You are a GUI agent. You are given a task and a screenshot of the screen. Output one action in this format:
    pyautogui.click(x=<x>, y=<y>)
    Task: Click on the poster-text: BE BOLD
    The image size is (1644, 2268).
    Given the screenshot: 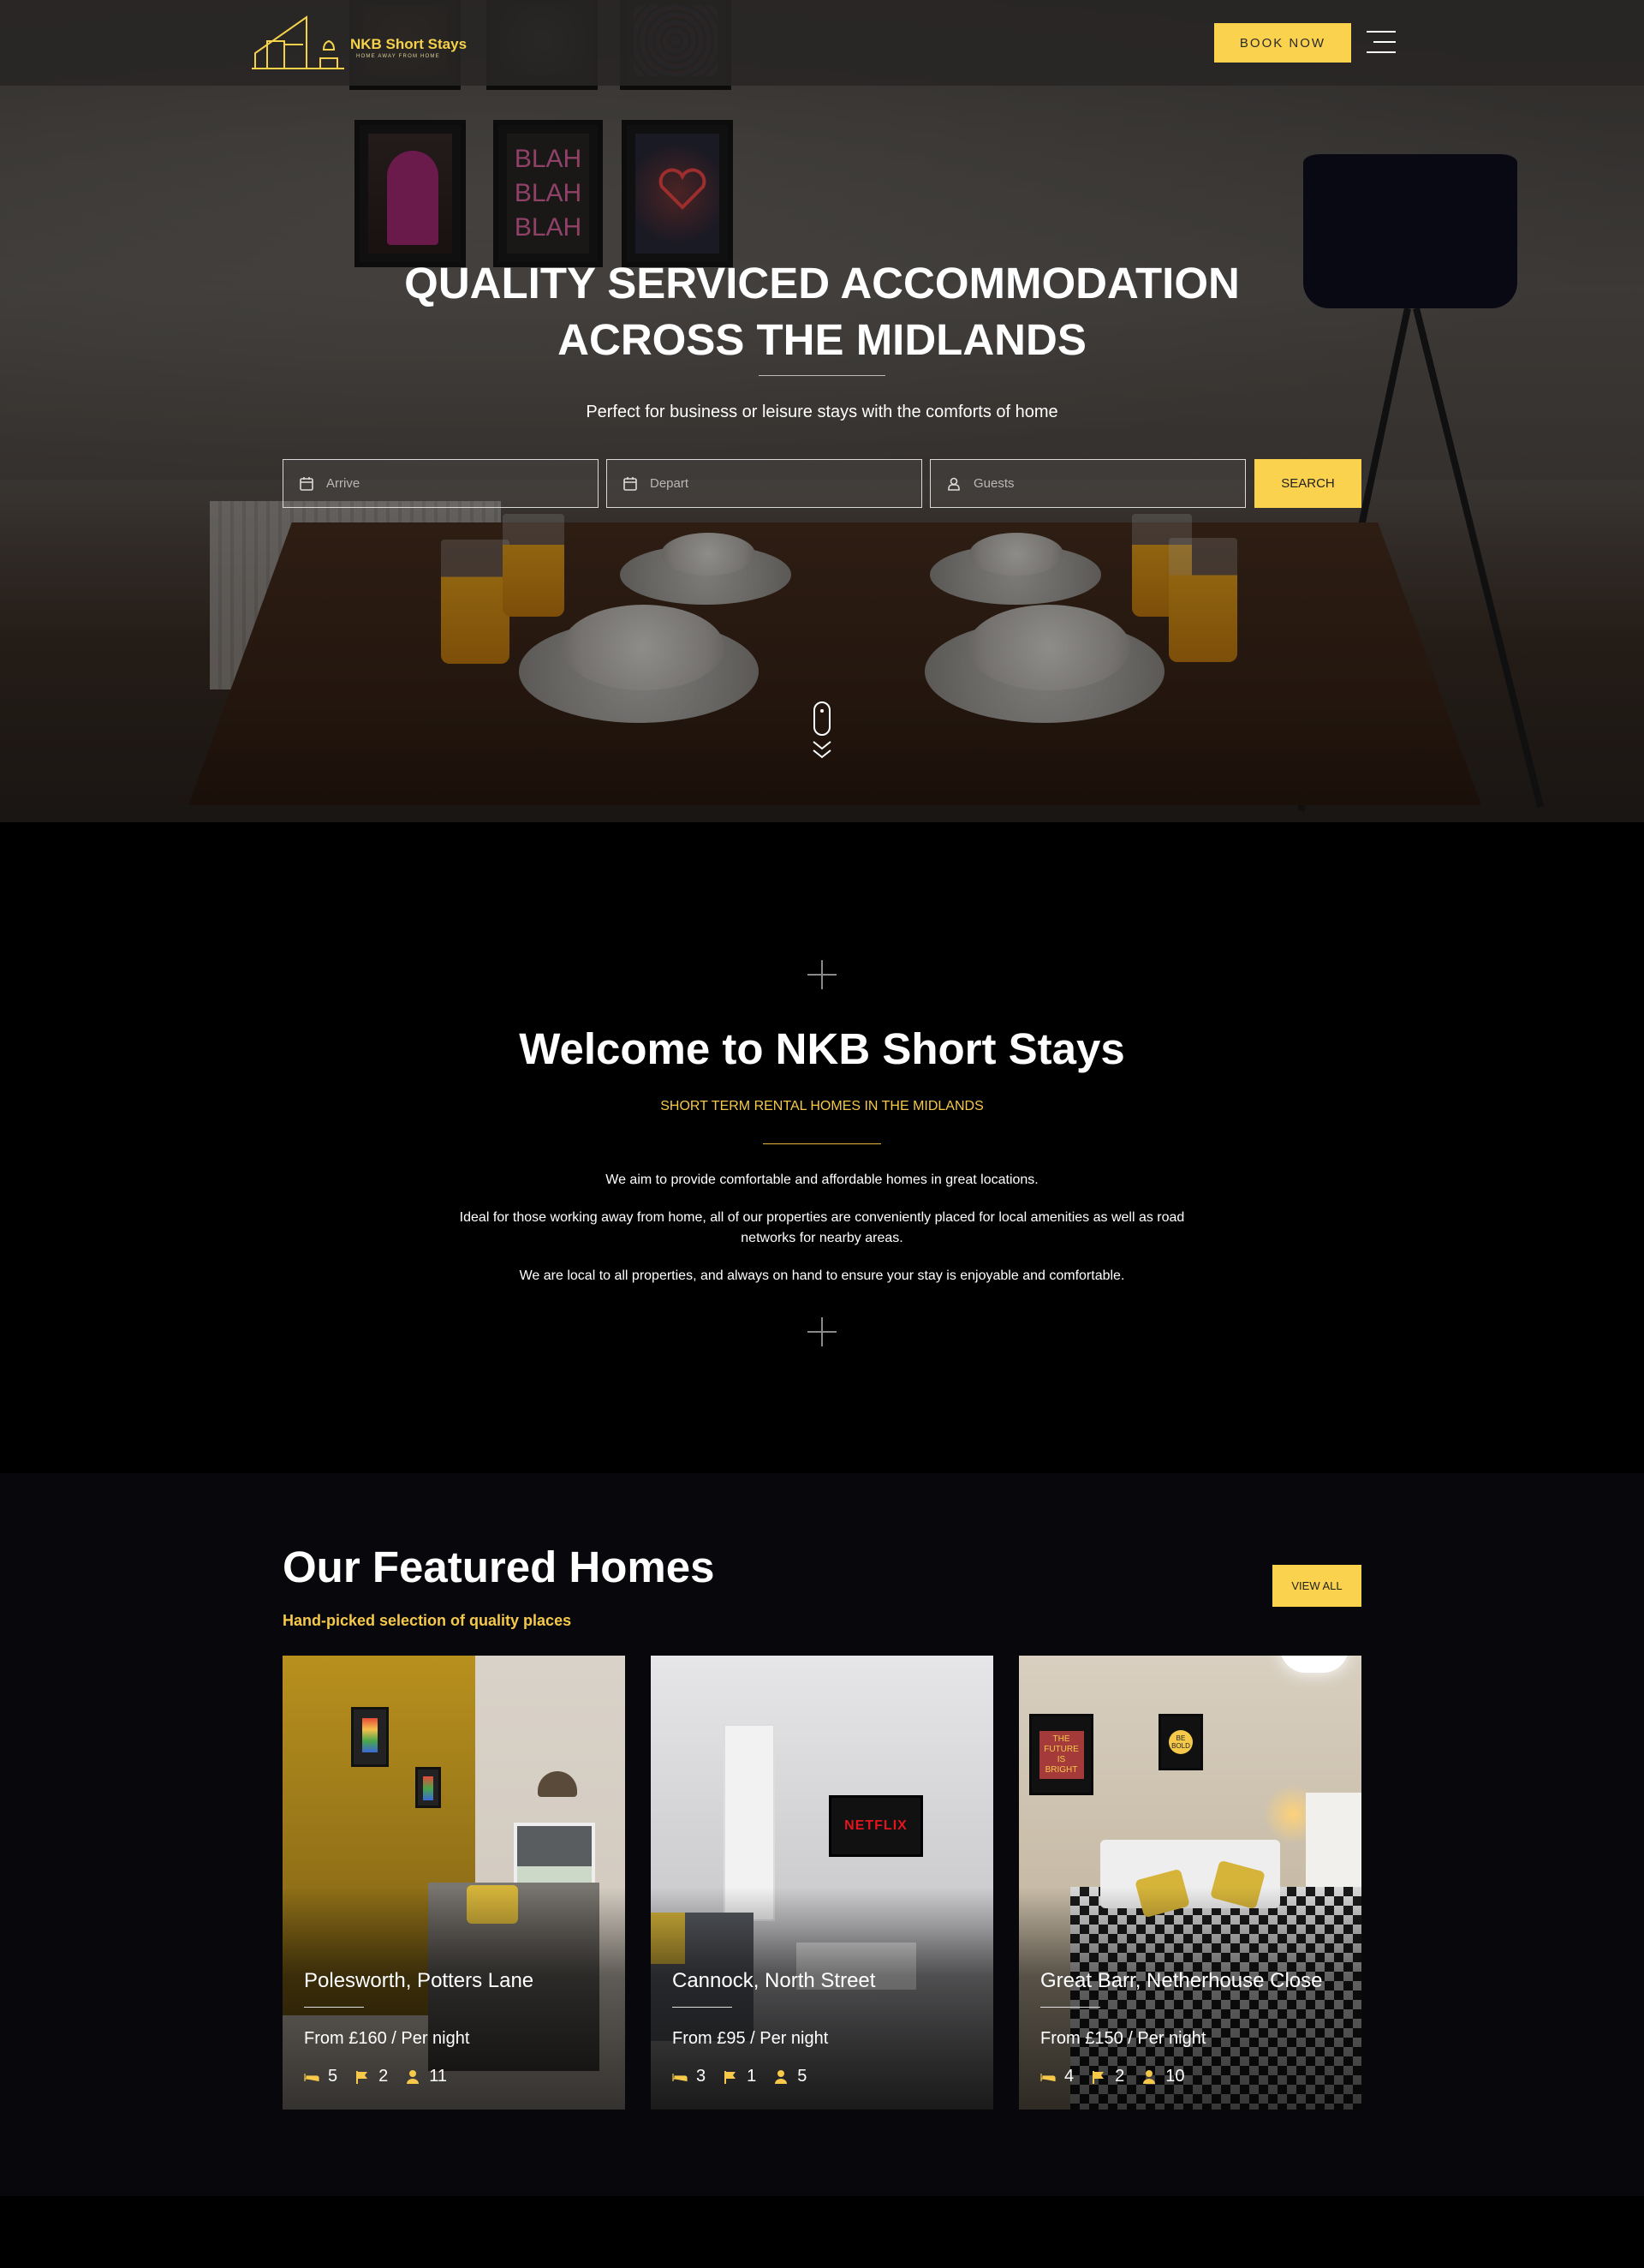 What is the action you would take?
    pyautogui.click(x=1181, y=1742)
    